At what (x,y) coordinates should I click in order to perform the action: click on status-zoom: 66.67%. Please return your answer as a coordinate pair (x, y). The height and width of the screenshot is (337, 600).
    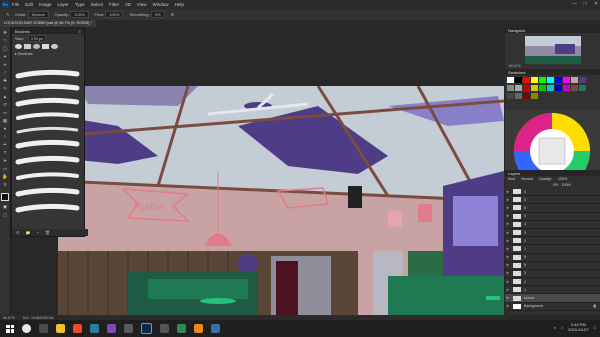
    Looking at the image, I should click on (9, 318).